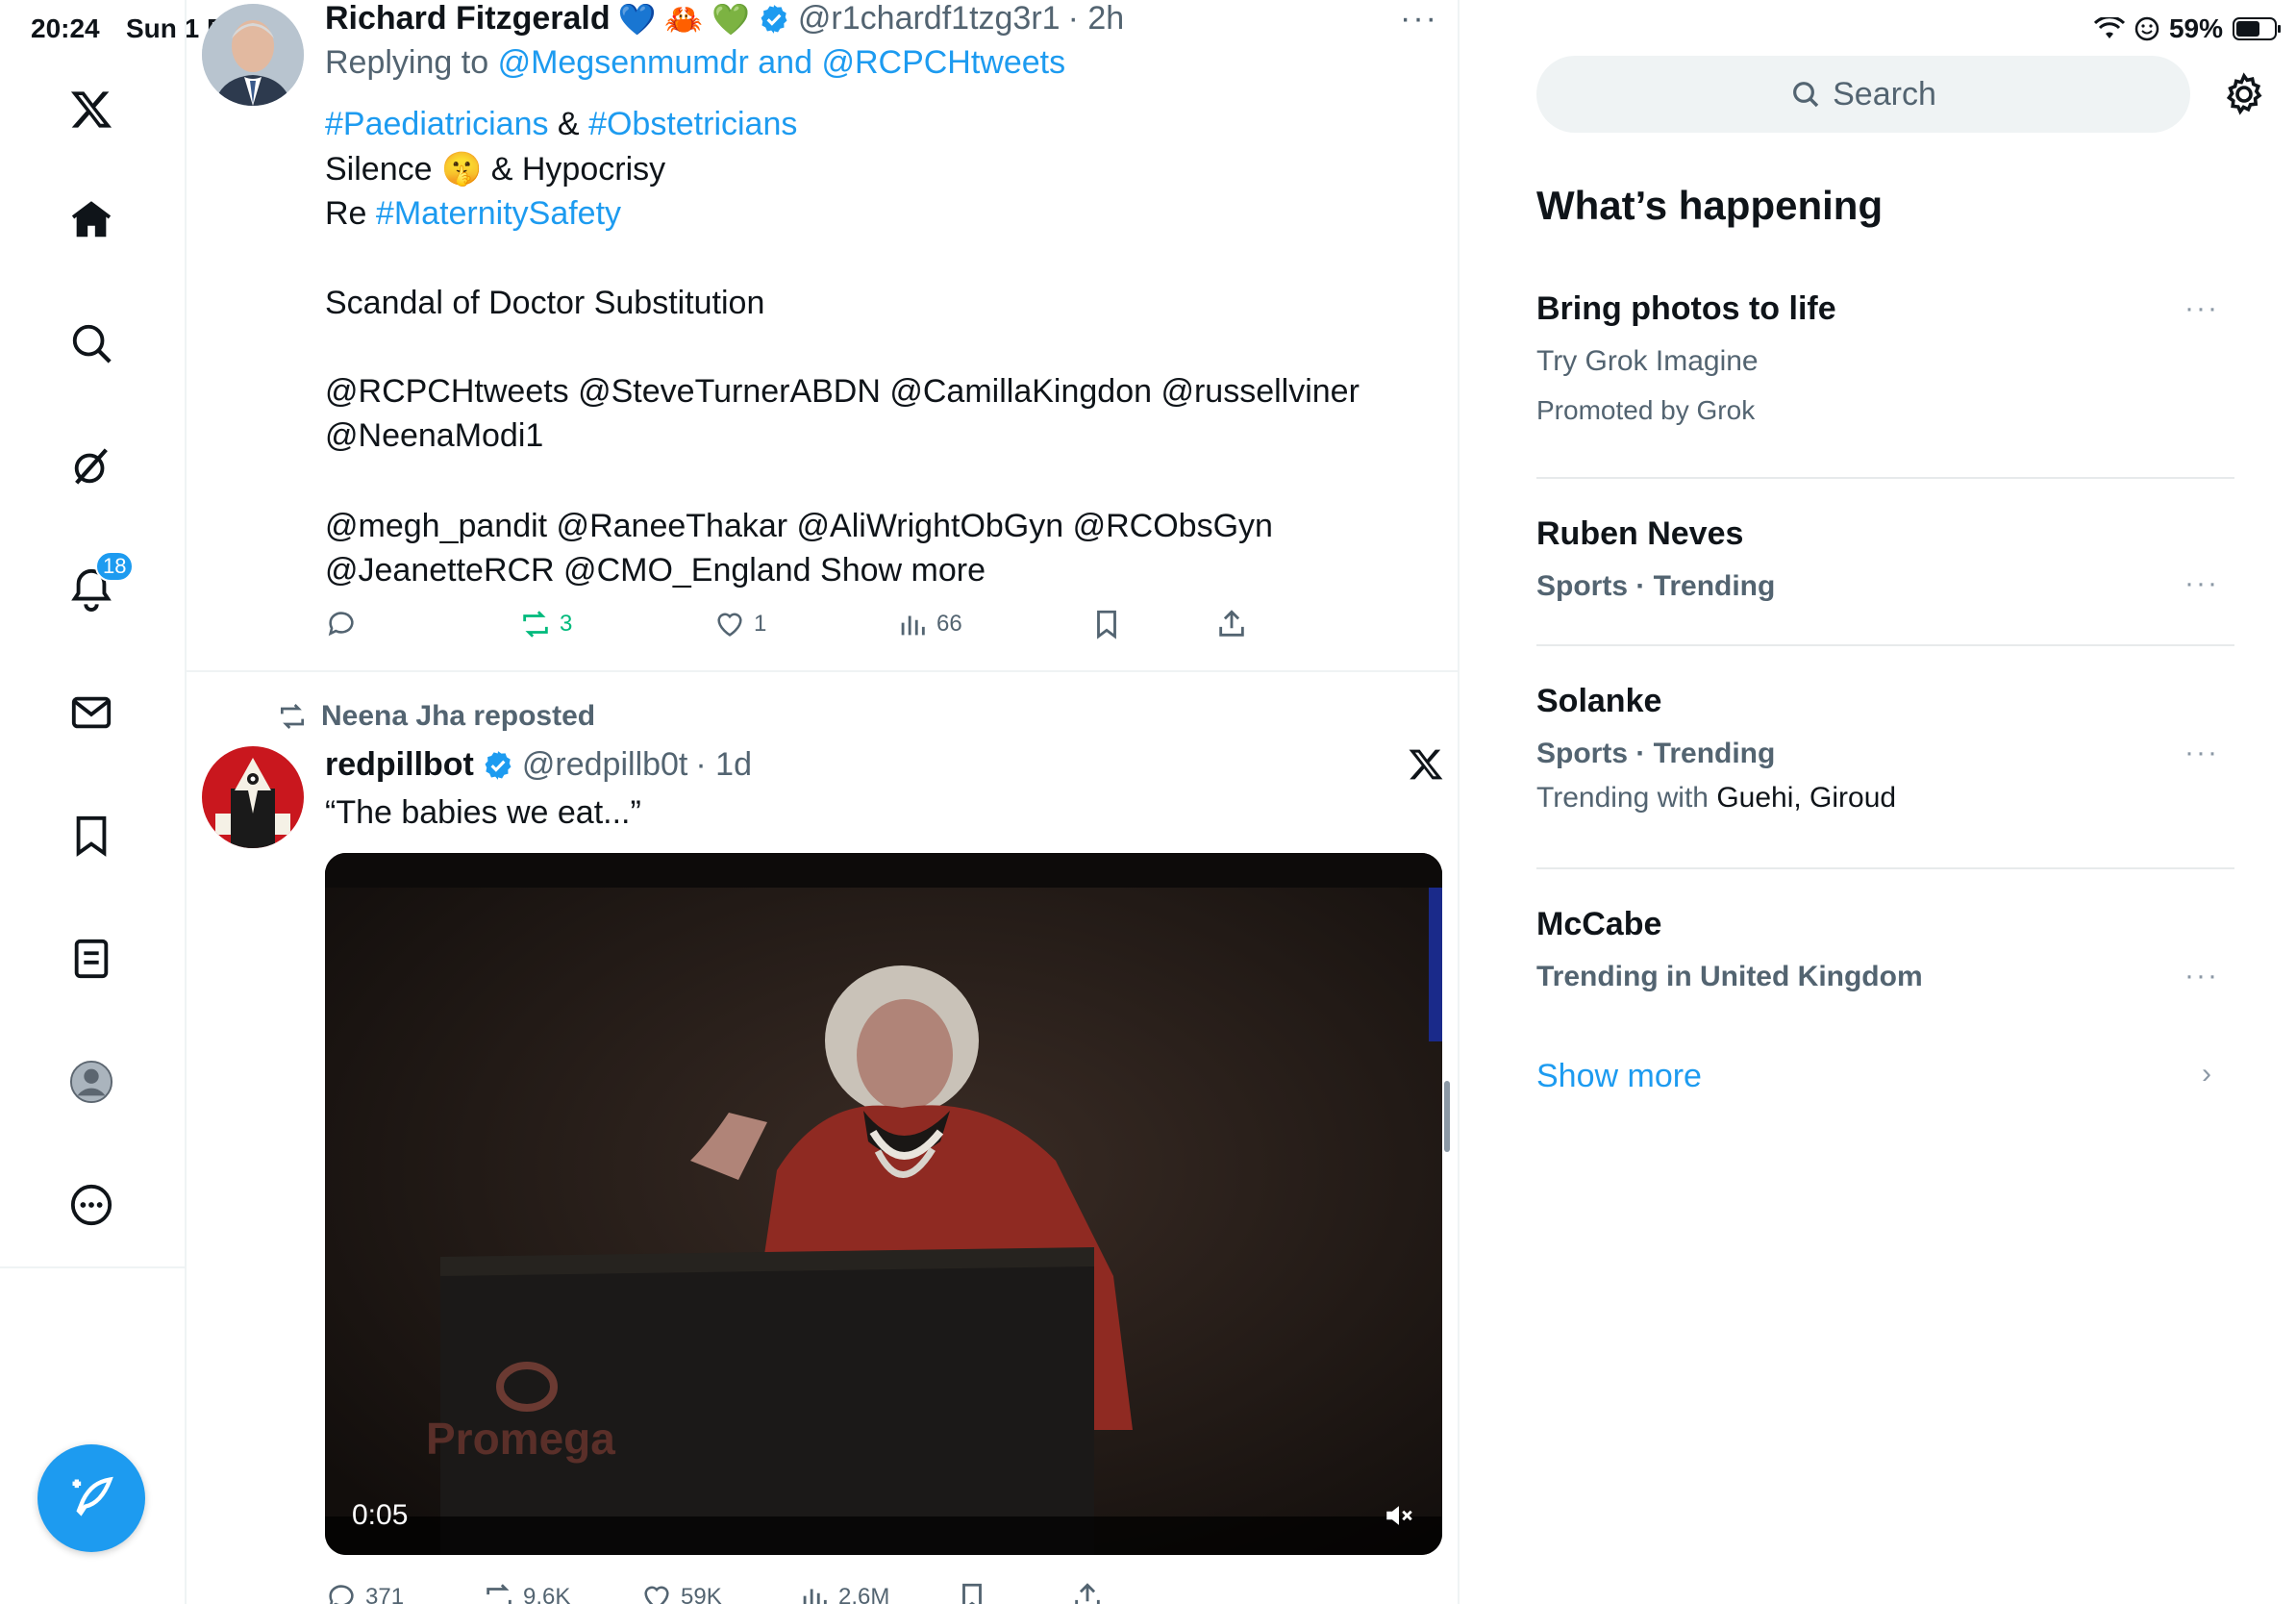 The image size is (2296, 1604). I want to click on bookmarks-icon, so click(91, 835).